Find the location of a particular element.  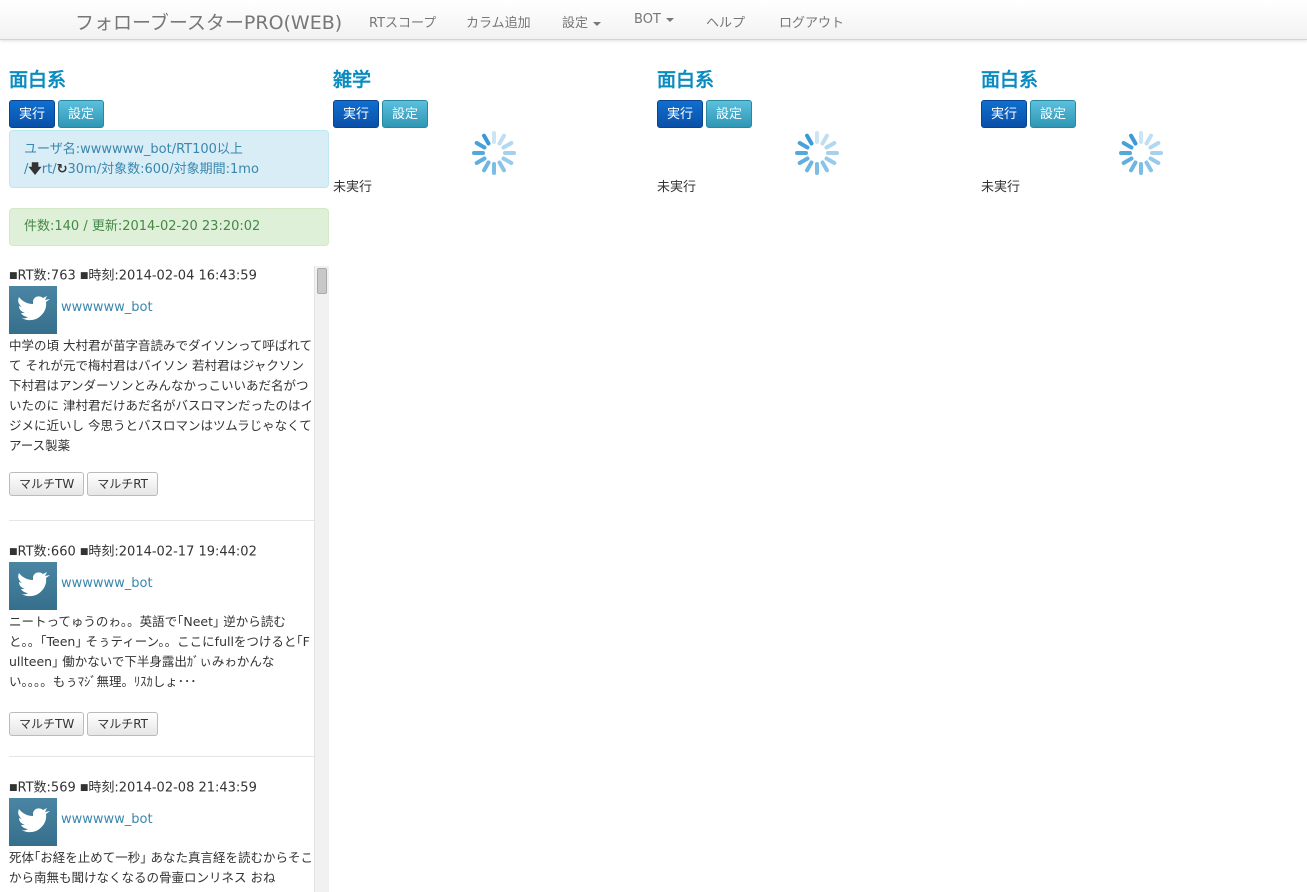

nav-bot-dropdown: BOT is located at coordinates (654, 19).